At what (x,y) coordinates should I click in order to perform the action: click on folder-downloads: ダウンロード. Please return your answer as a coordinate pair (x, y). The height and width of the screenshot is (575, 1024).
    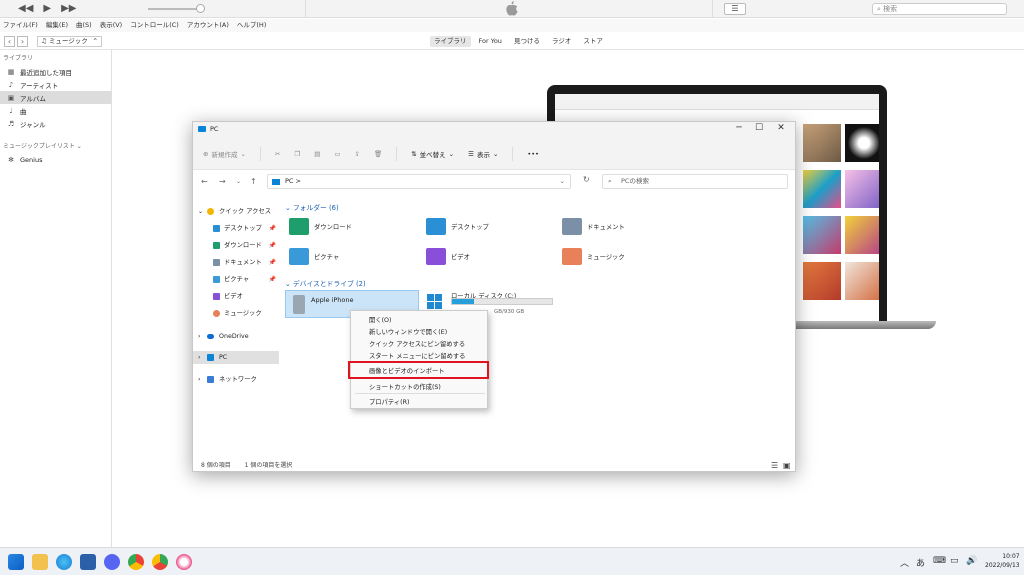
    Looking at the image, I should click on (320, 226).